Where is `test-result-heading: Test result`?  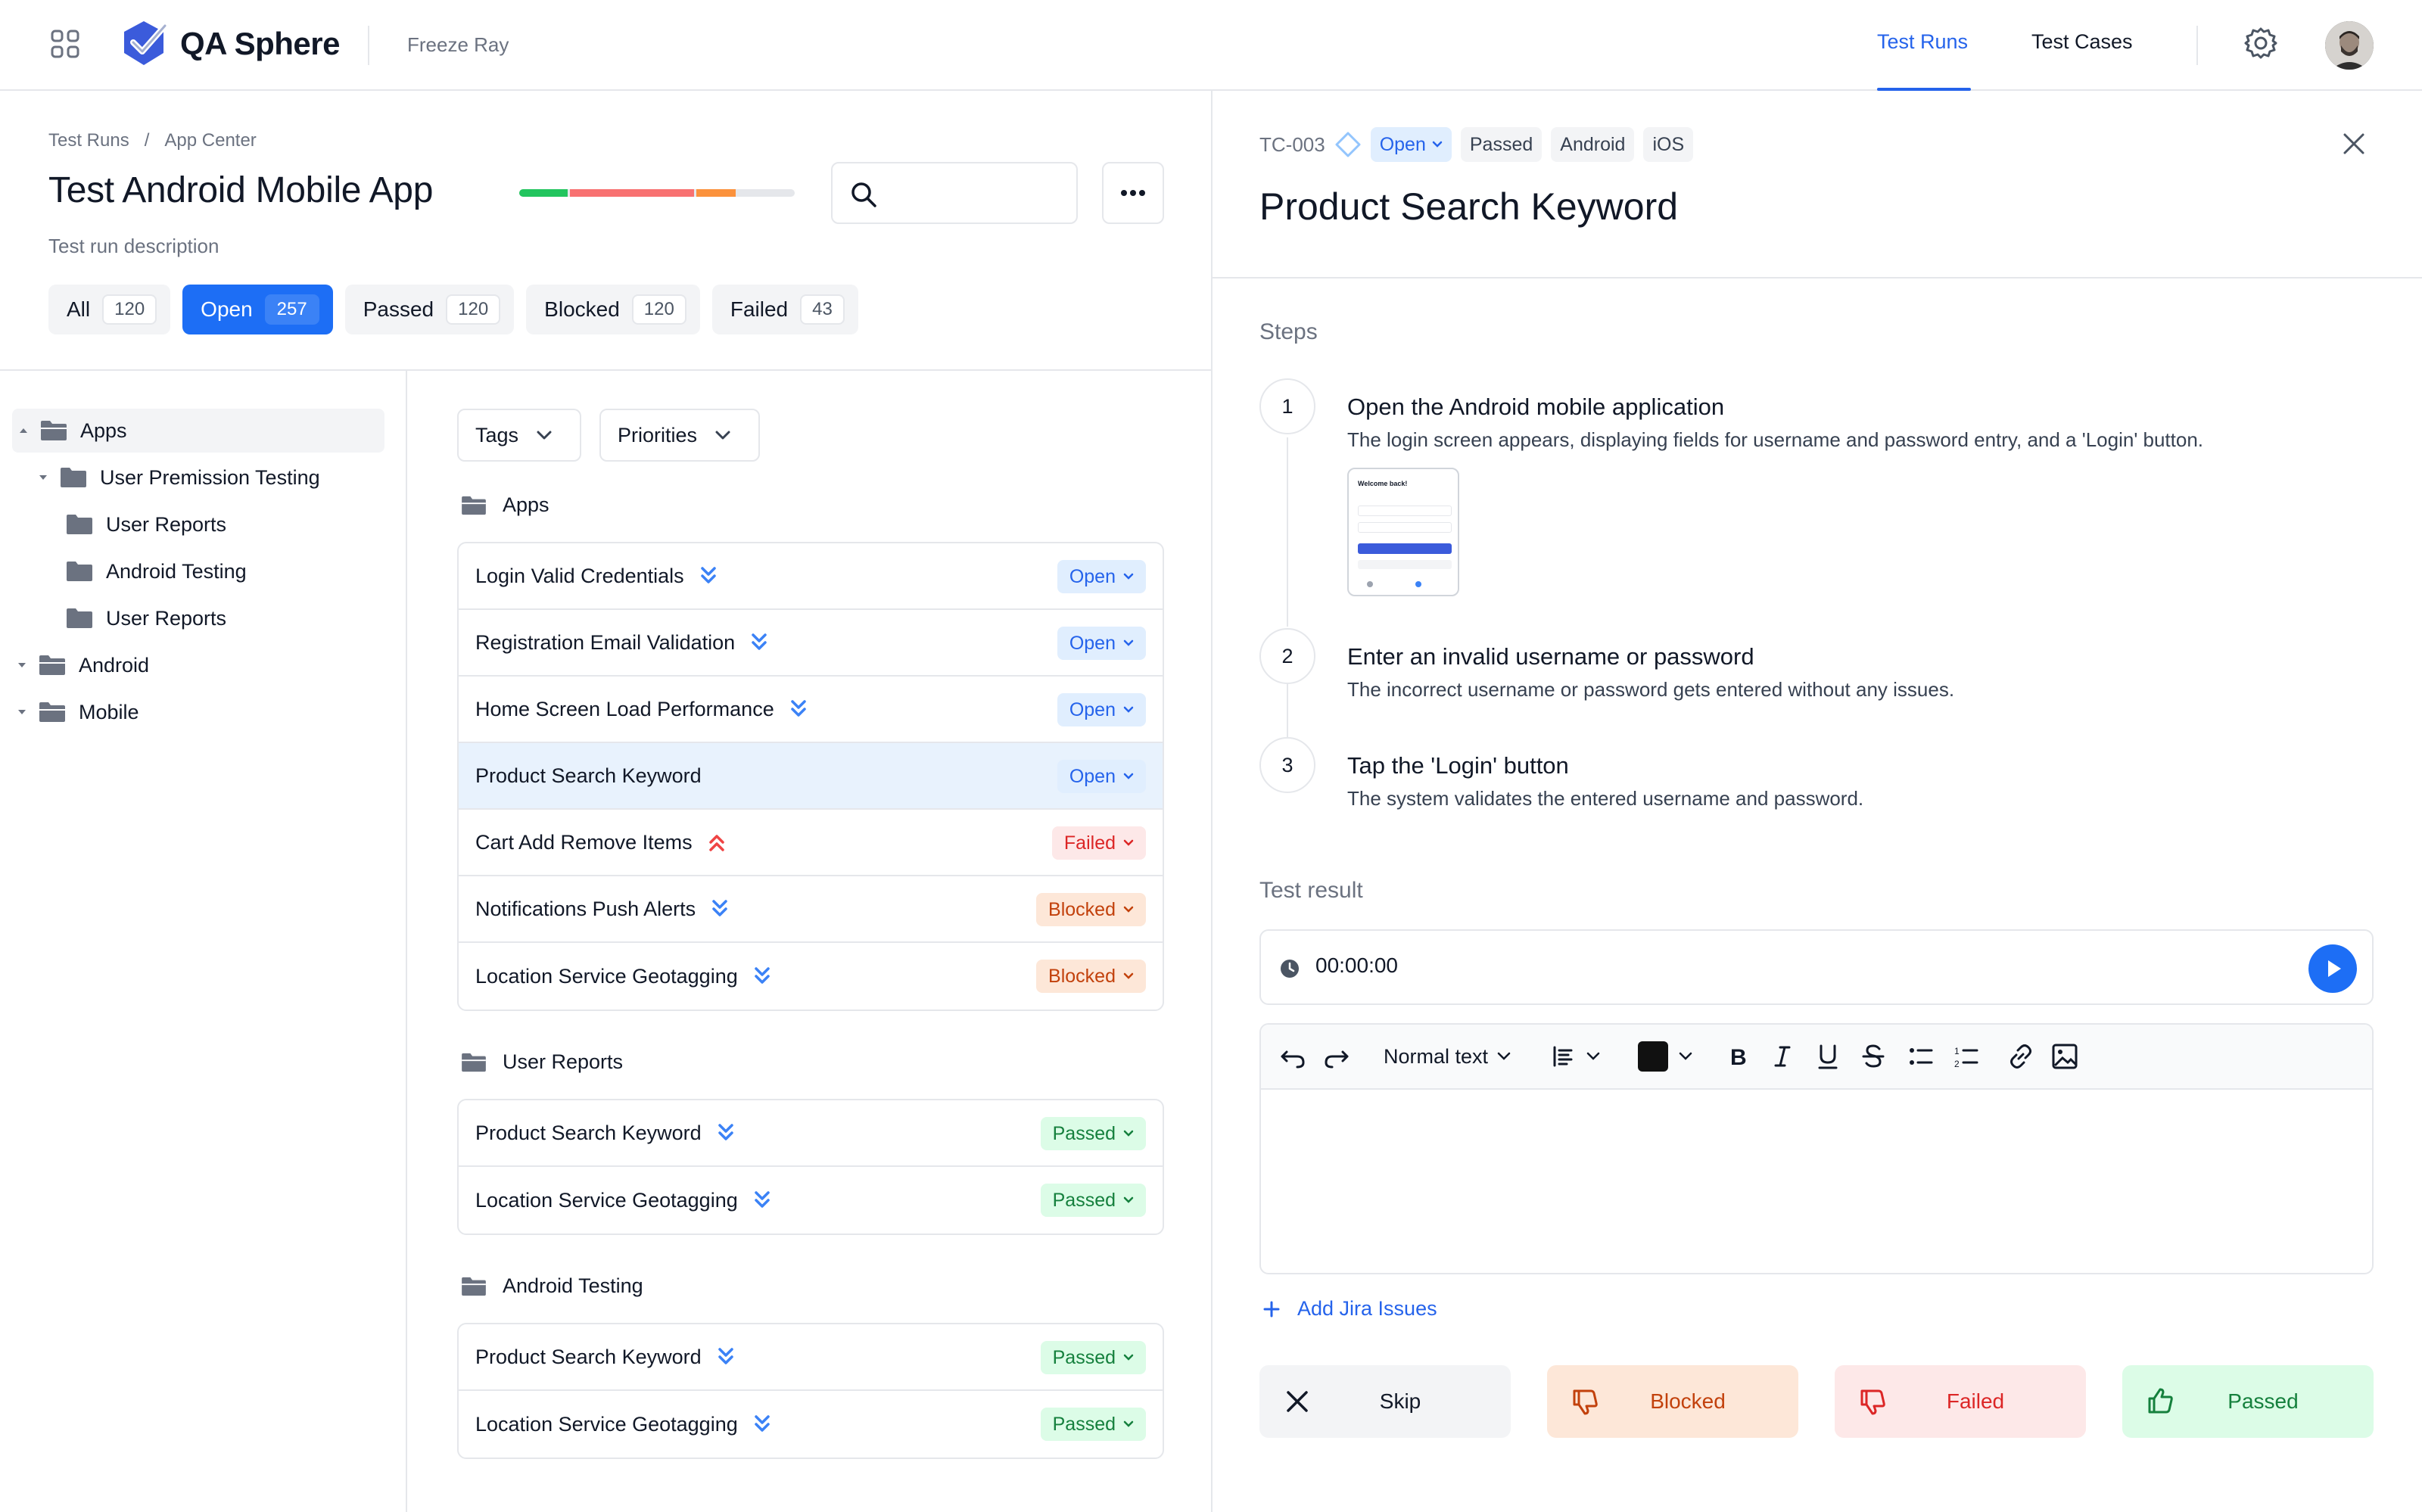
test-result-heading: Test result is located at coordinates (1311, 891).